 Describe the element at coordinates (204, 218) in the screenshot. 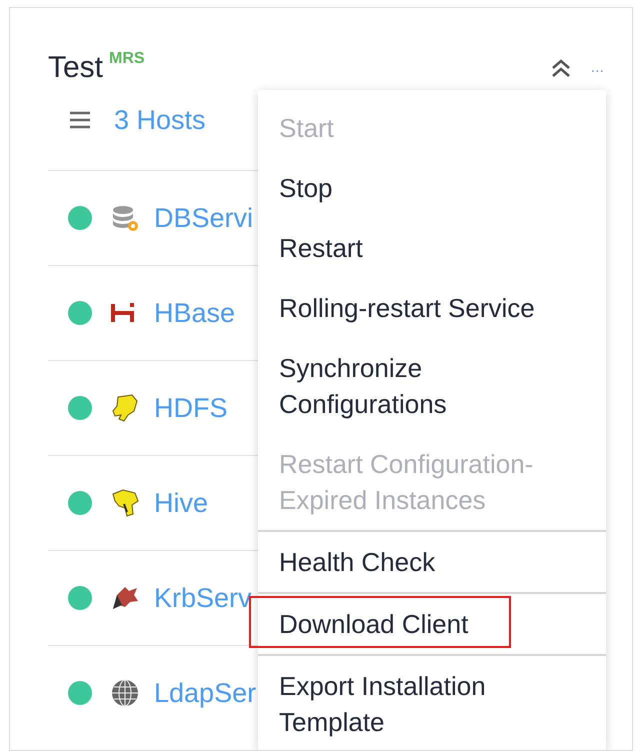

I see `service-link: DBServi` at that location.